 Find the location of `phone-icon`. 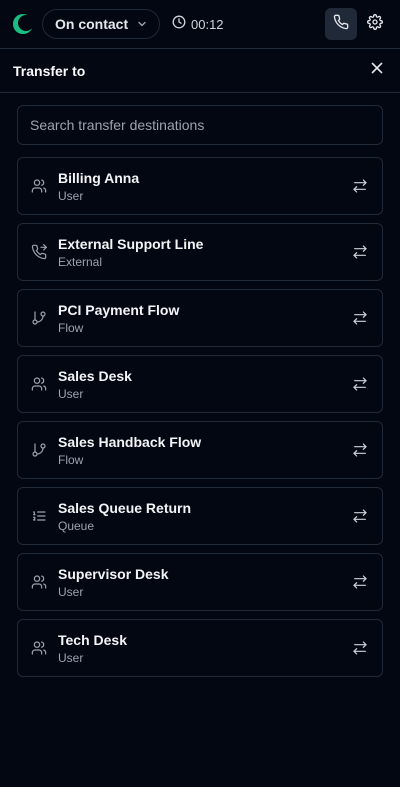

phone-icon is located at coordinates (341, 24).